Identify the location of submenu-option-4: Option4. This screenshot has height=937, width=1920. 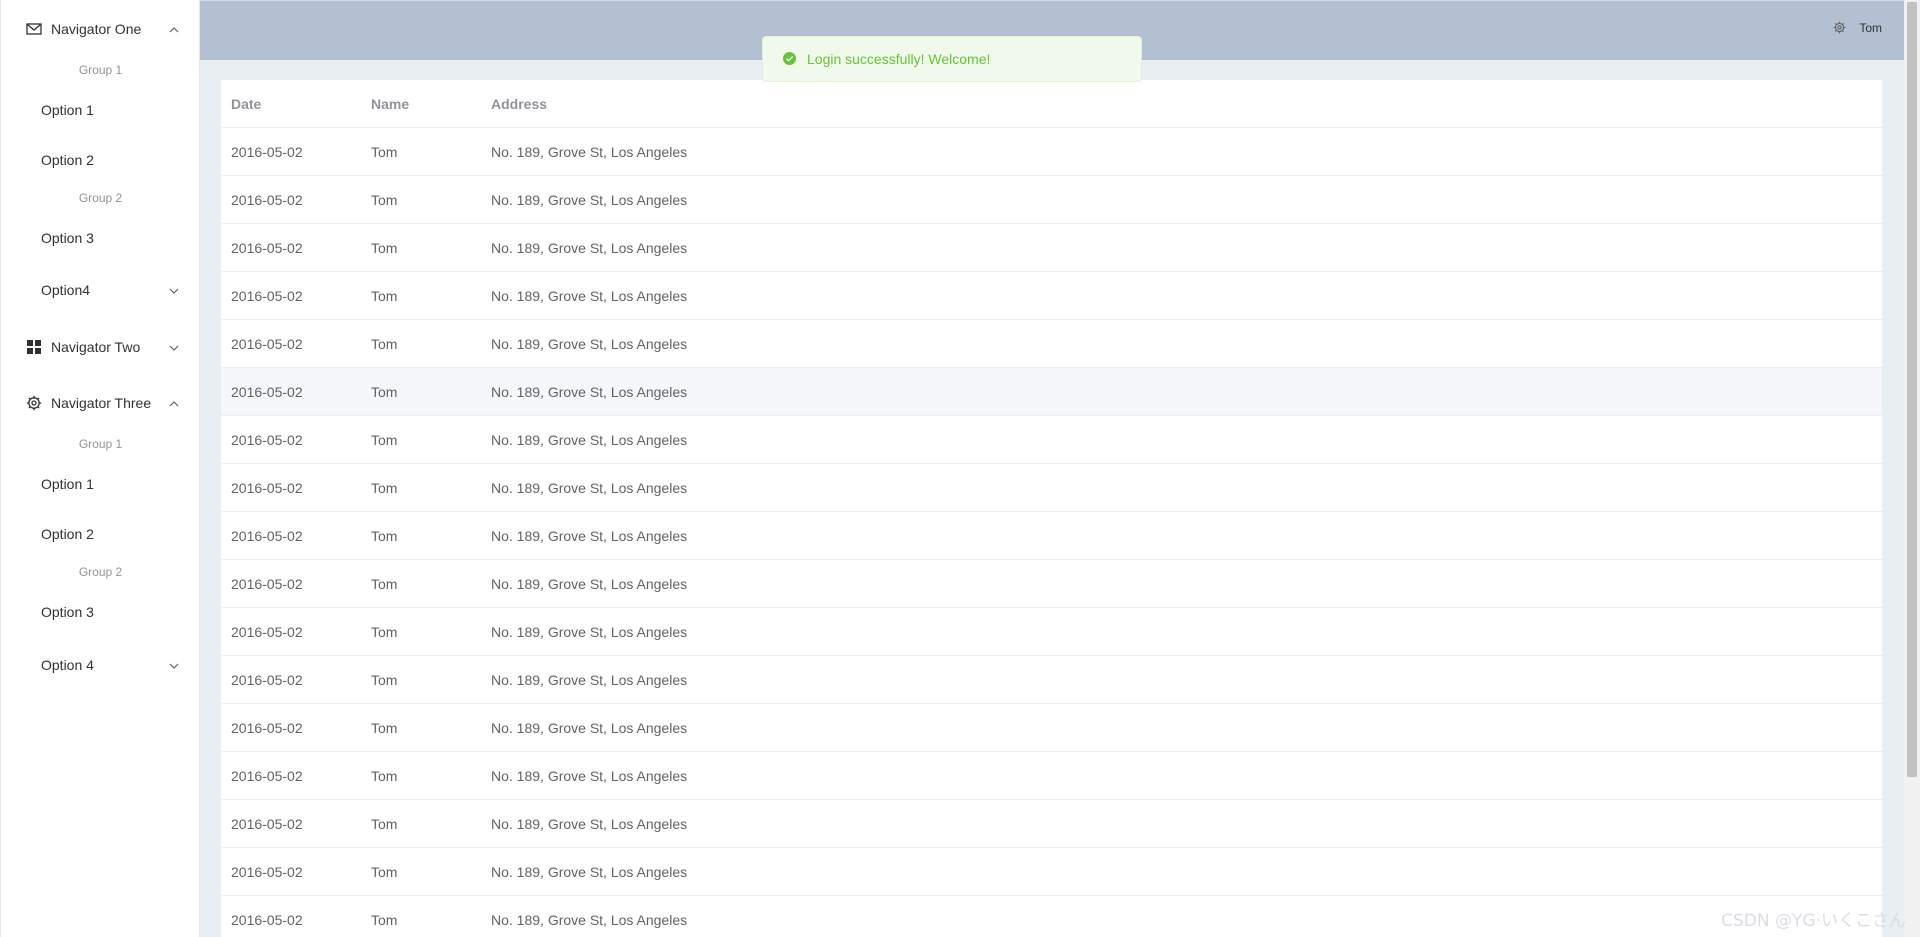
(100, 290).